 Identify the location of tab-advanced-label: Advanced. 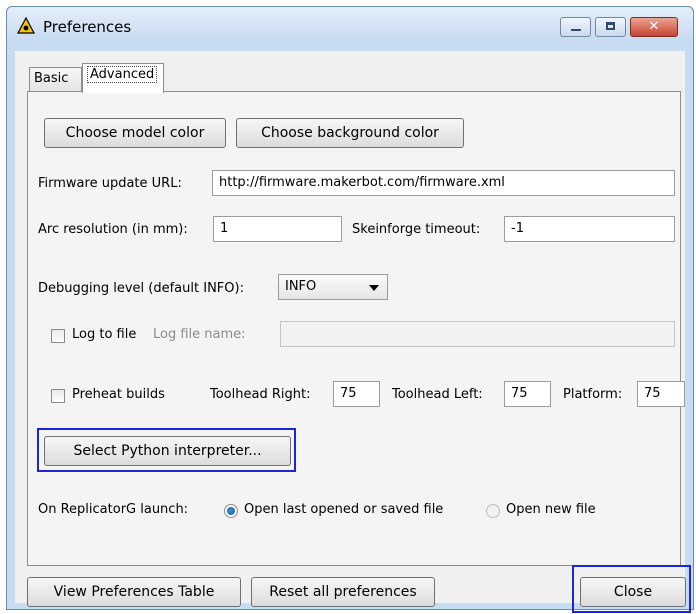
(122, 74).